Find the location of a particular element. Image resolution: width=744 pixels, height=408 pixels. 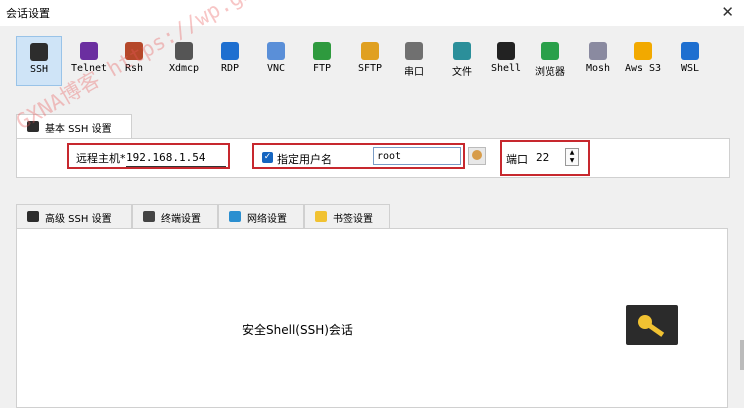

remote-host-input is located at coordinates (176, 157).